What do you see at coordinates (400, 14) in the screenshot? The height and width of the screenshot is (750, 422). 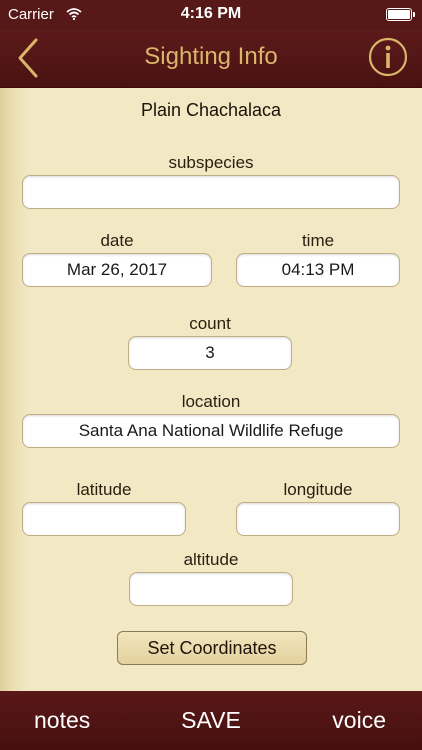 I see `battery-icon` at bounding box center [400, 14].